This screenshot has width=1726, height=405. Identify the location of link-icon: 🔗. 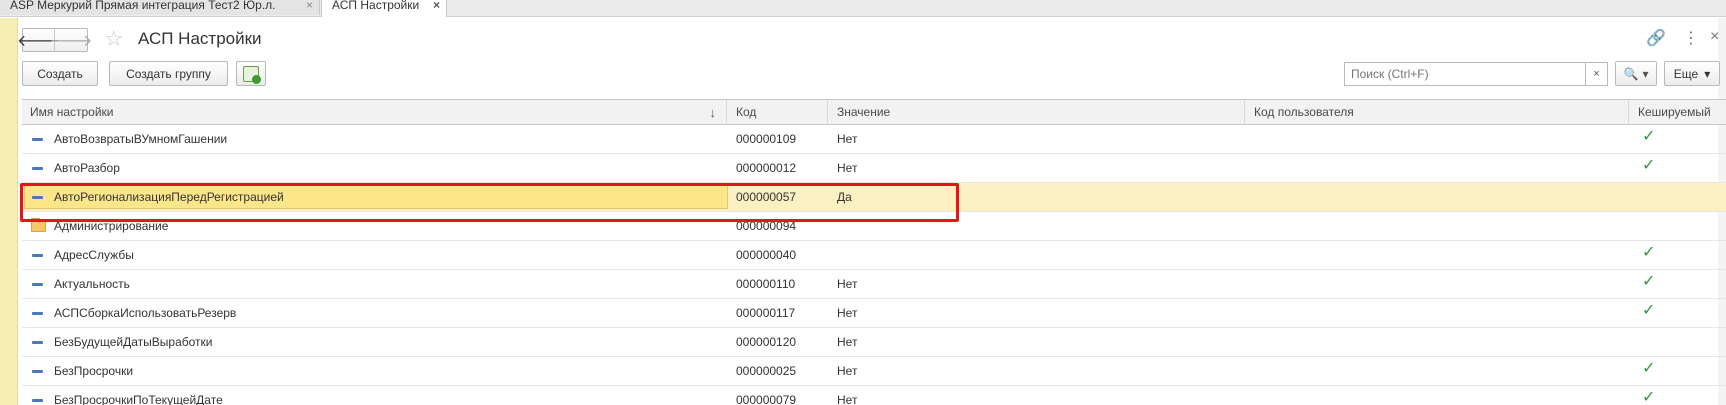
(1656, 38).